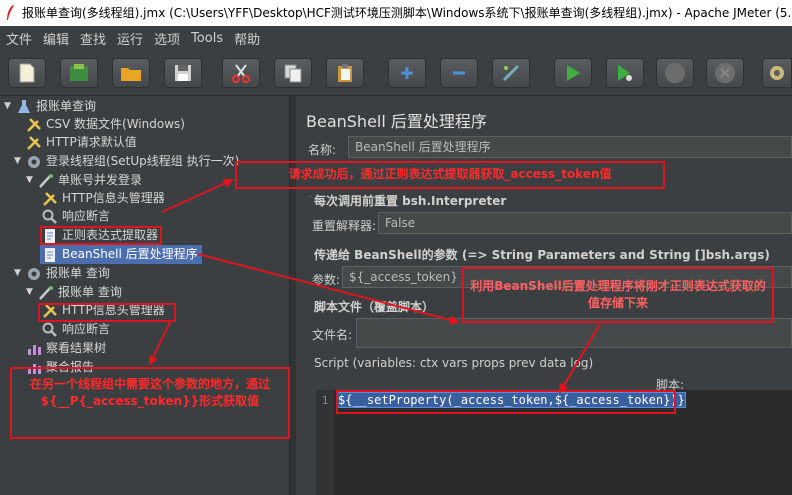  What do you see at coordinates (326, 280) in the screenshot?
I see `params-label: 参数:` at bounding box center [326, 280].